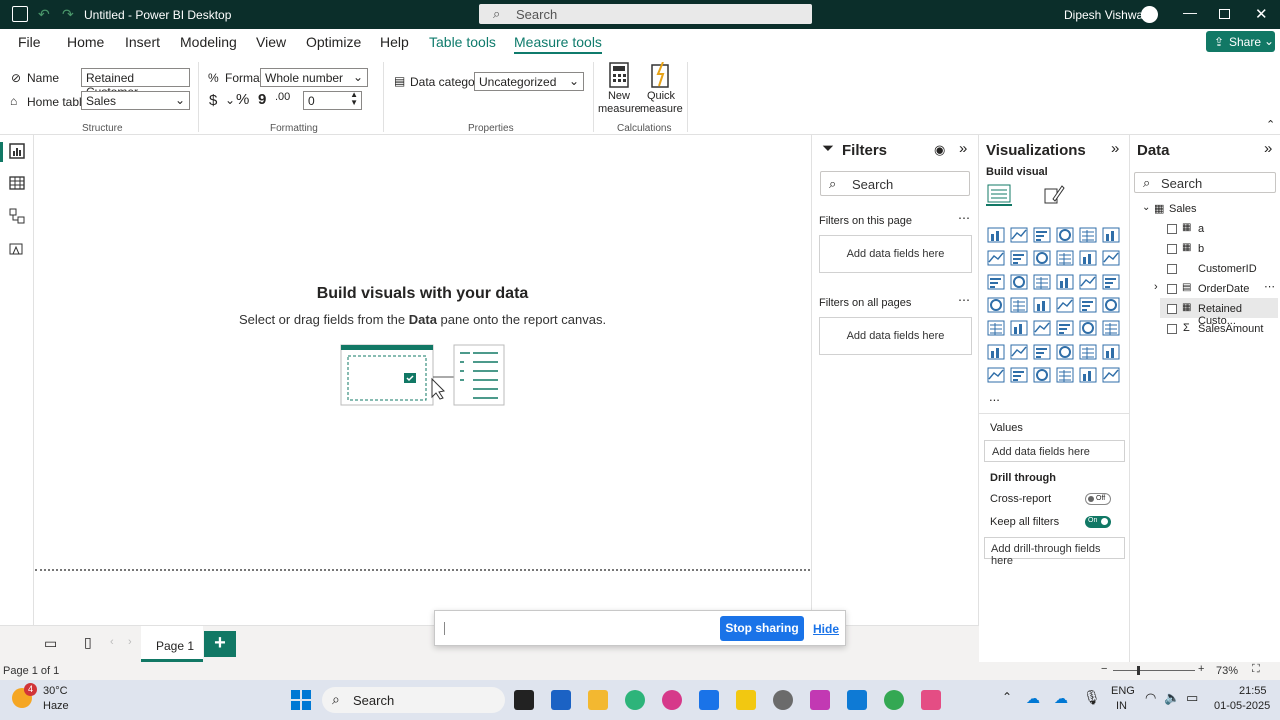  What do you see at coordinates (1088, 328) in the screenshot?
I see `matrix-icon` at bounding box center [1088, 328].